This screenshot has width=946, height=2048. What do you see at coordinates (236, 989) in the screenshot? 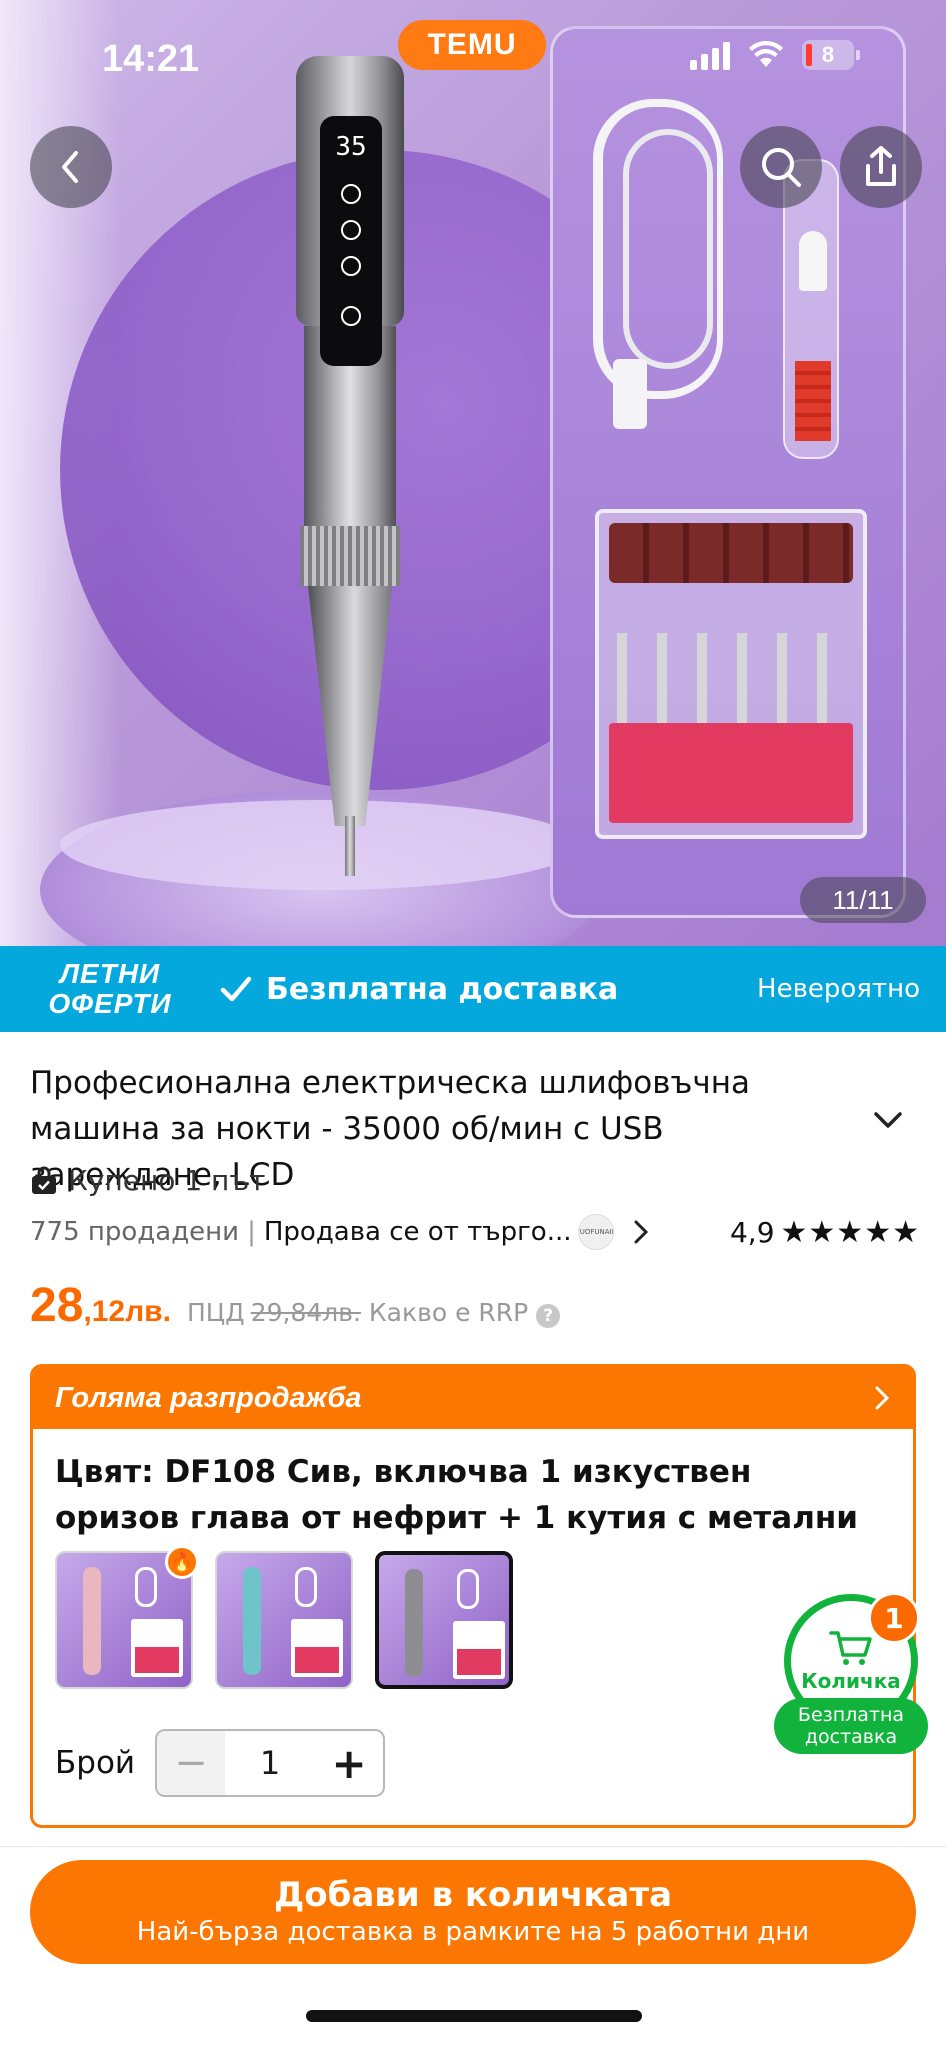
I see `checkmark-icon` at bounding box center [236, 989].